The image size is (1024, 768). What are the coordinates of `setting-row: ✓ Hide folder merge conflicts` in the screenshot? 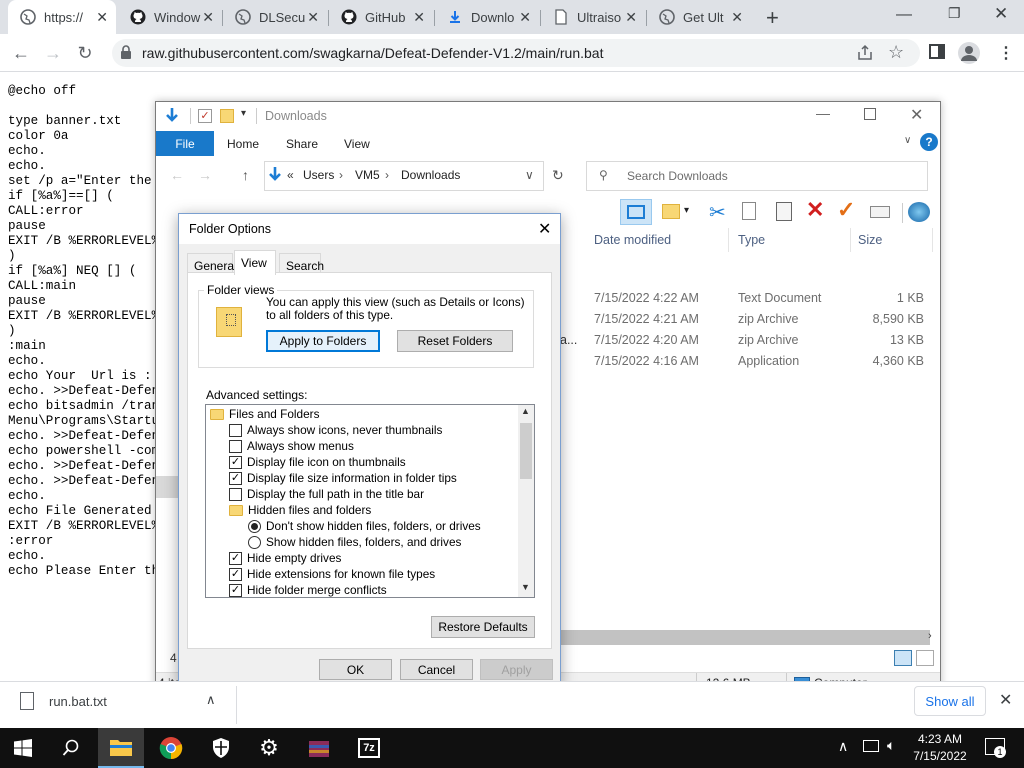 It's located at (363, 589).